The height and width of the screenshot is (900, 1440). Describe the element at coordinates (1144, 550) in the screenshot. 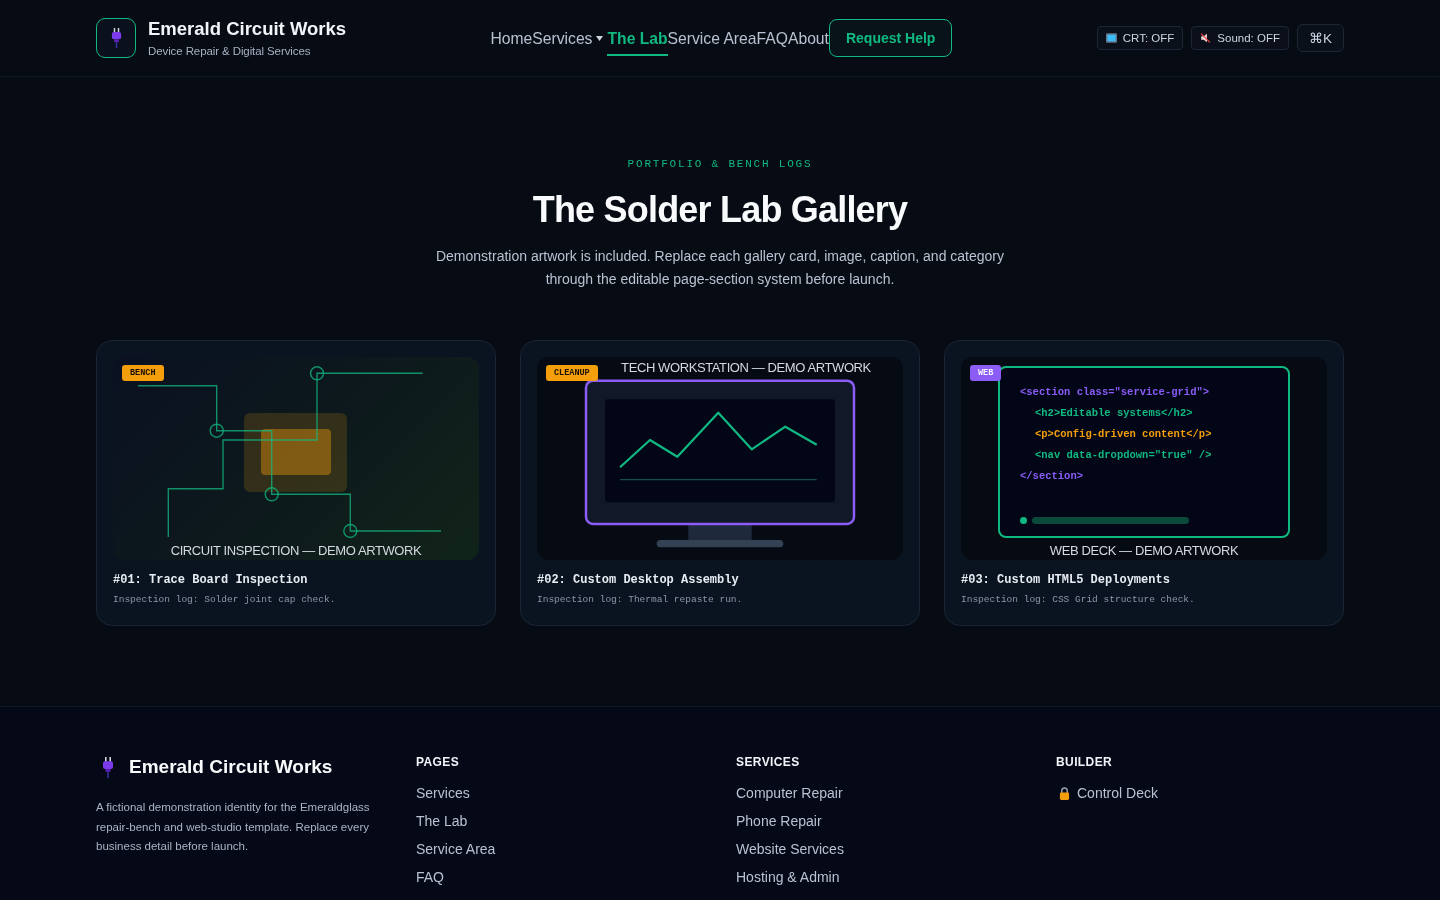

I see `artwork-caption: WEB DECK — DEMO ARTWORK` at that location.